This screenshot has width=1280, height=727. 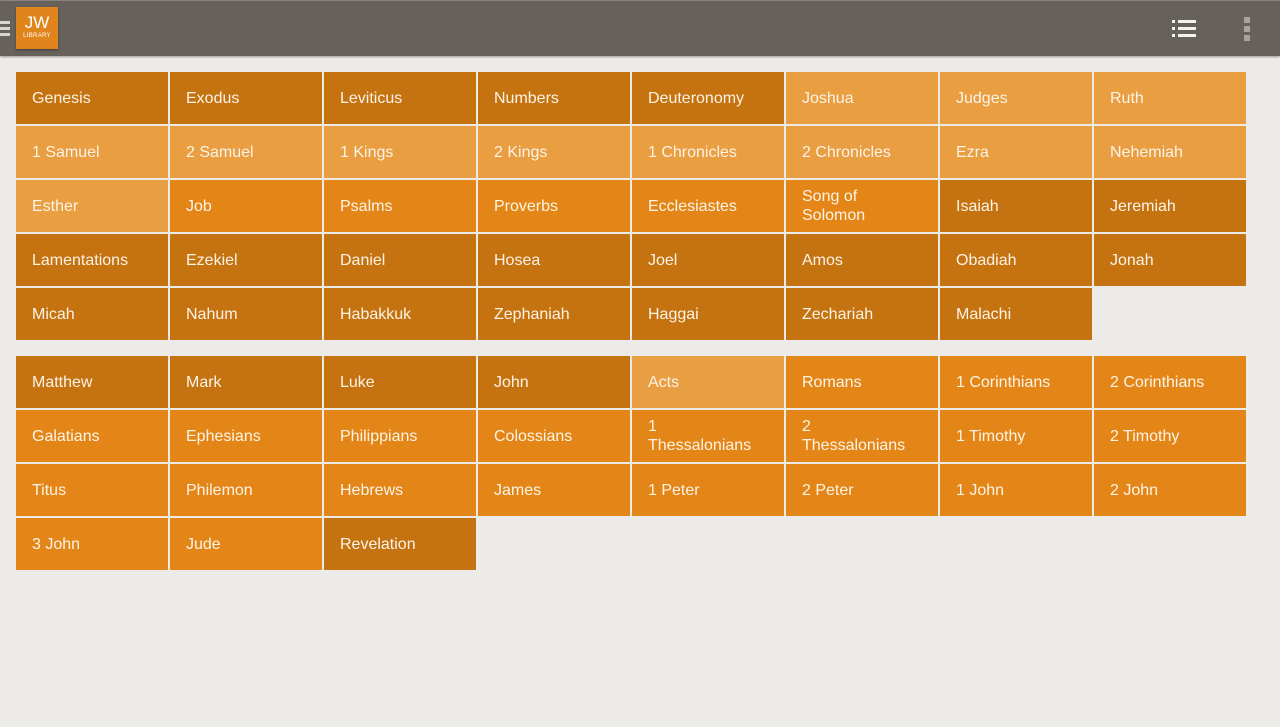 I want to click on book-label: 2 John, so click(x=1134, y=490).